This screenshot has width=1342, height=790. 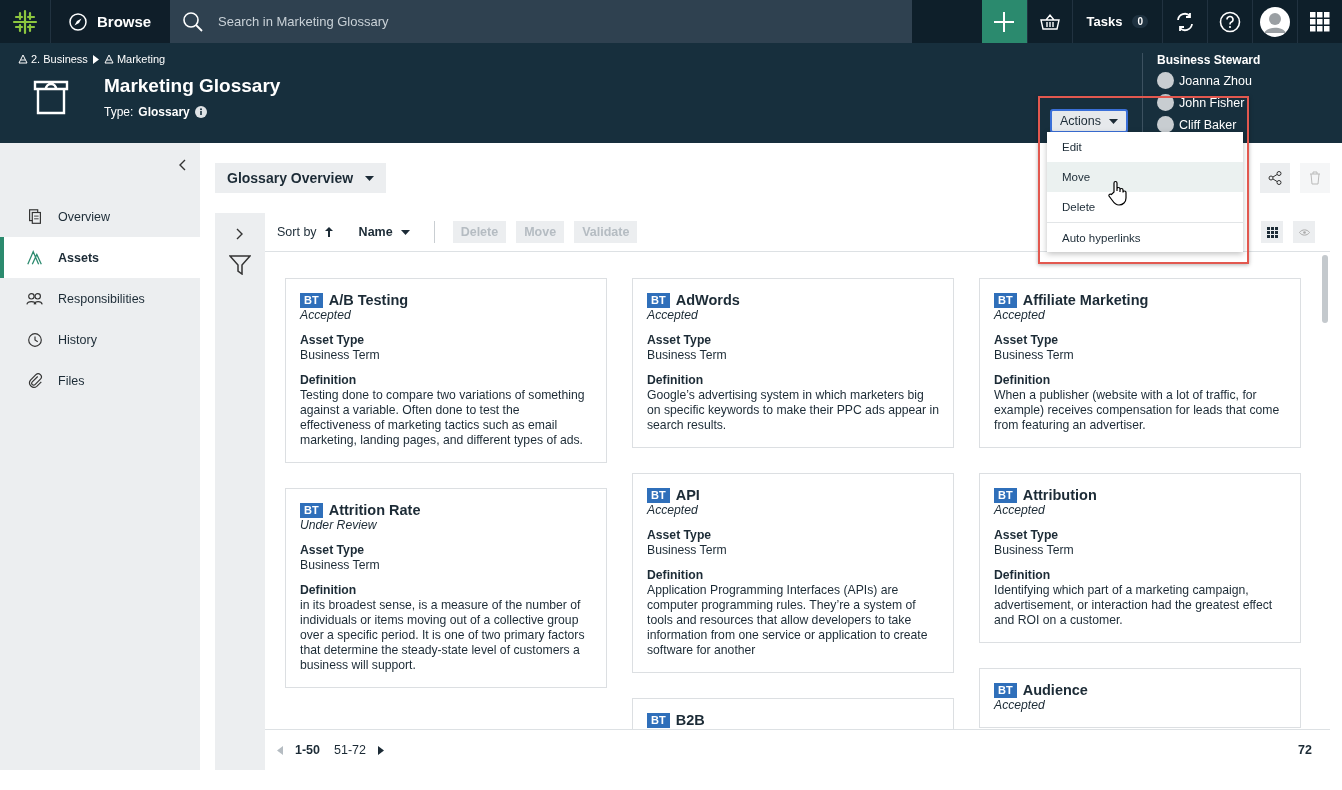 I want to click on paperclip-icon, so click(x=35, y=380).